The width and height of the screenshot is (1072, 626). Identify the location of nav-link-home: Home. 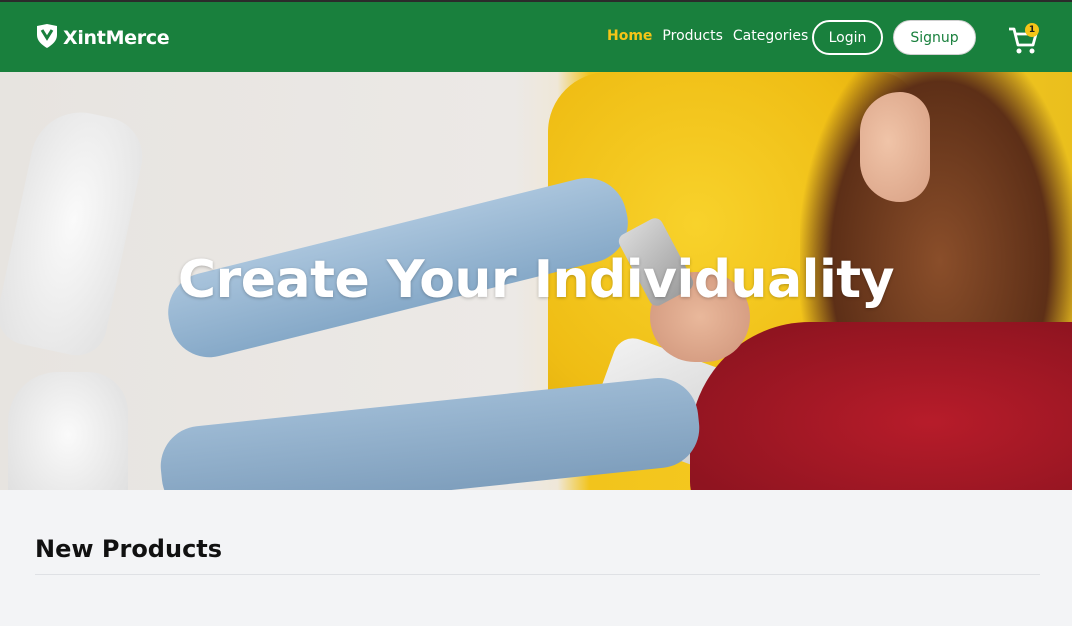
(629, 36).